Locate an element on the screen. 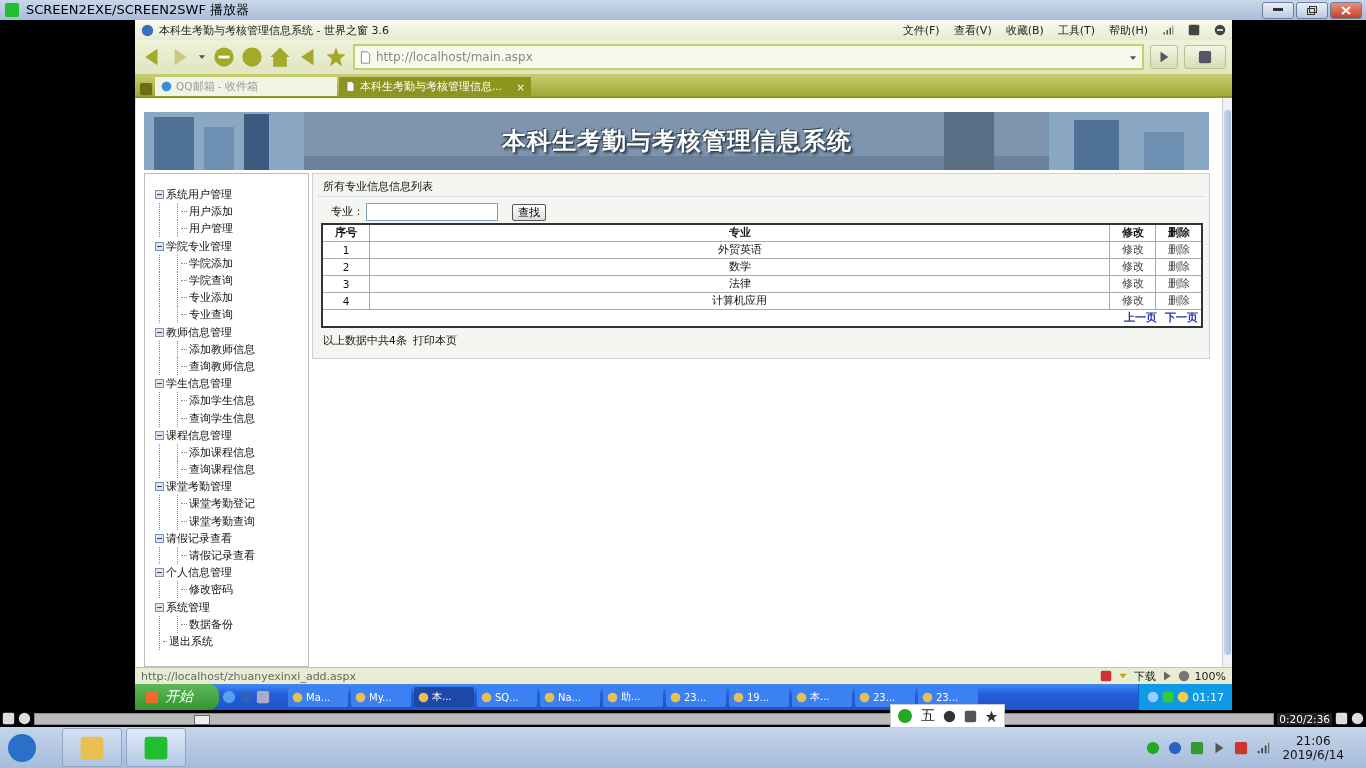 This screenshot has width=1366, height=768. zoom-level: 100% is located at coordinates (1210, 676).